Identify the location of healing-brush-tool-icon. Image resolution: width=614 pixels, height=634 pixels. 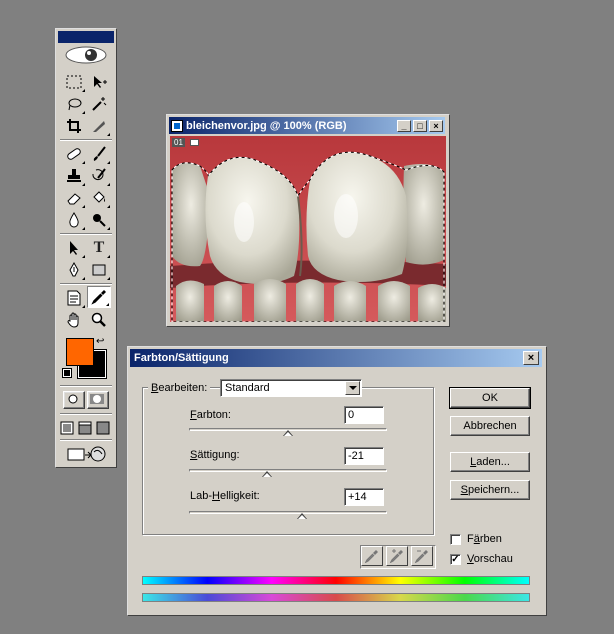
(74, 154).